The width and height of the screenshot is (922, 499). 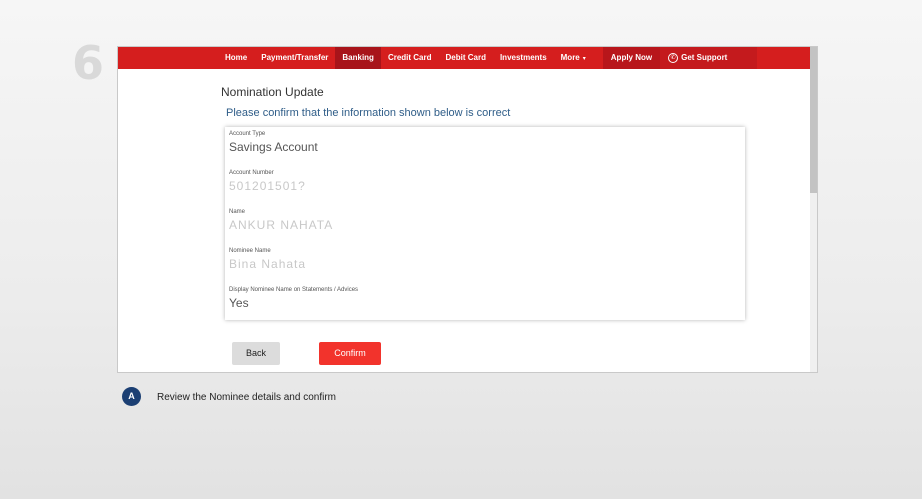 What do you see at coordinates (88, 63) in the screenshot?
I see `step-number: 6` at bounding box center [88, 63].